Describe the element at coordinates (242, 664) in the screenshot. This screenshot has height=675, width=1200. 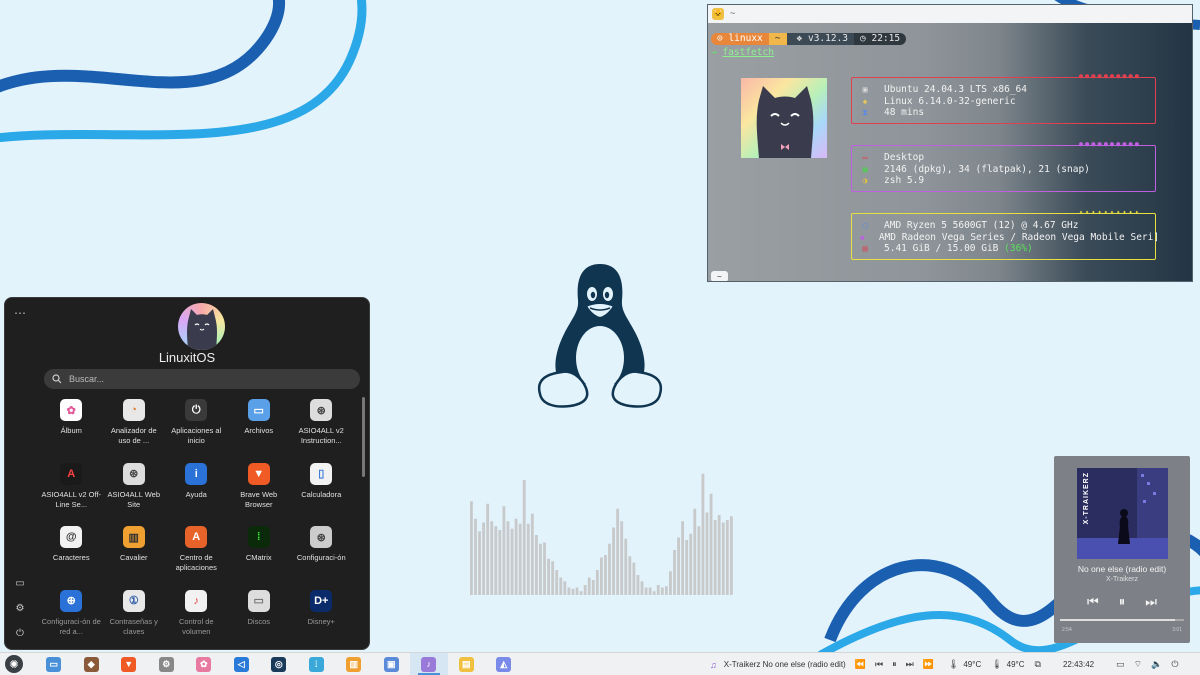
I see `taskbar-app-vscode: ◁` at that location.